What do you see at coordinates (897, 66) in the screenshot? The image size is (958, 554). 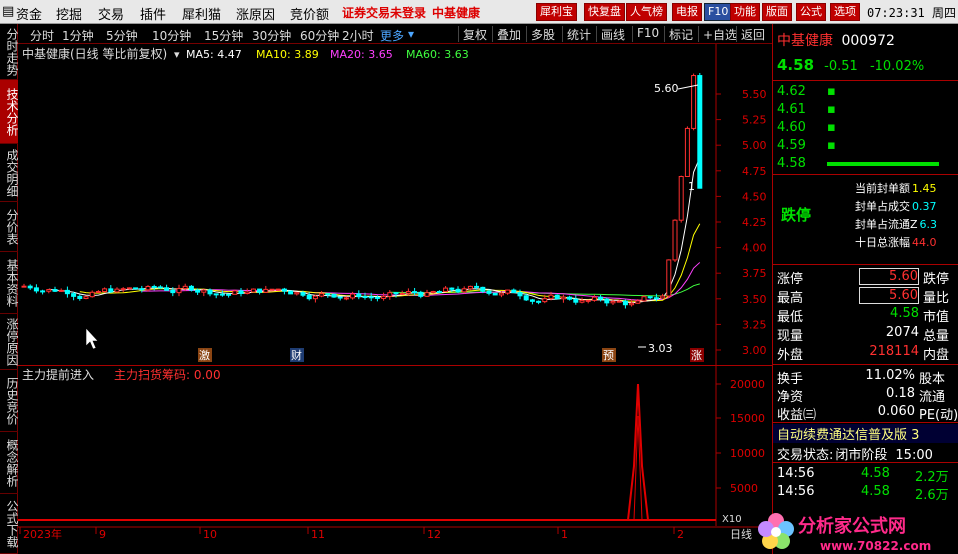 I see `price-pct: -10.02%` at bounding box center [897, 66].